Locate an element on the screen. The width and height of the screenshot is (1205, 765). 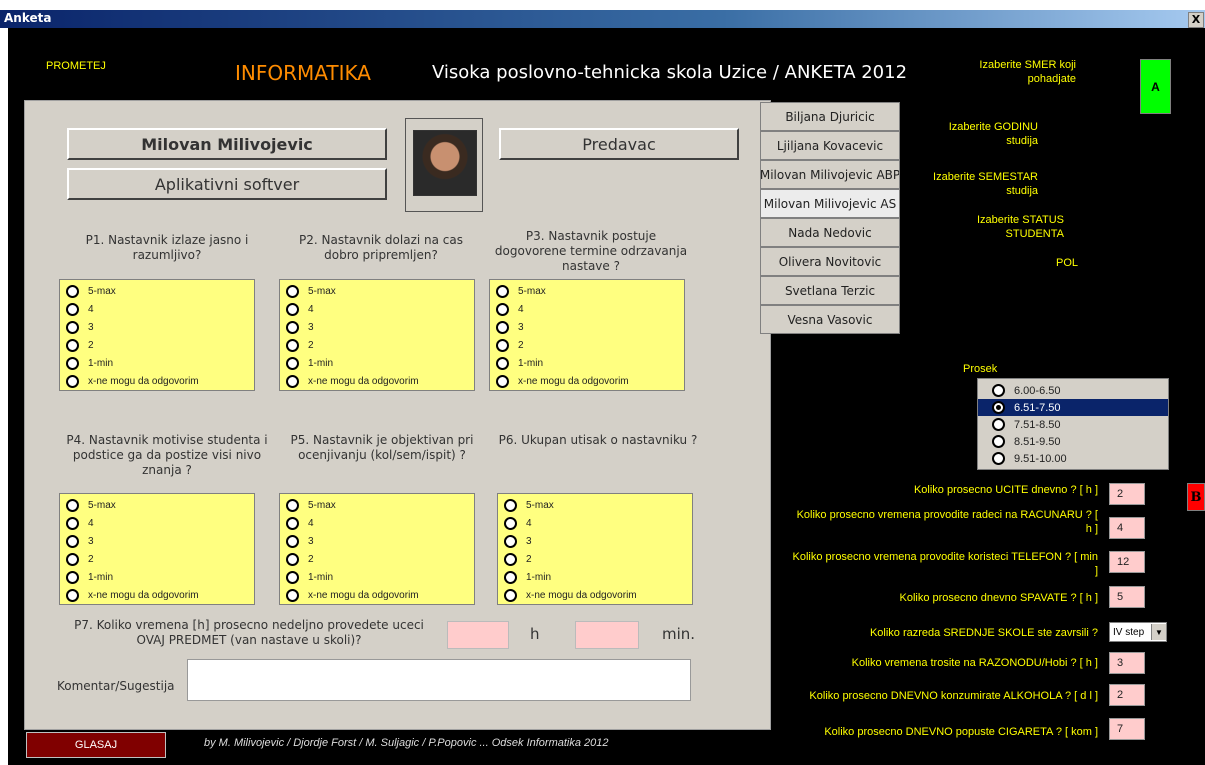
teacher-tab: Svetlana Terzic is located at coordinates (830, 290).